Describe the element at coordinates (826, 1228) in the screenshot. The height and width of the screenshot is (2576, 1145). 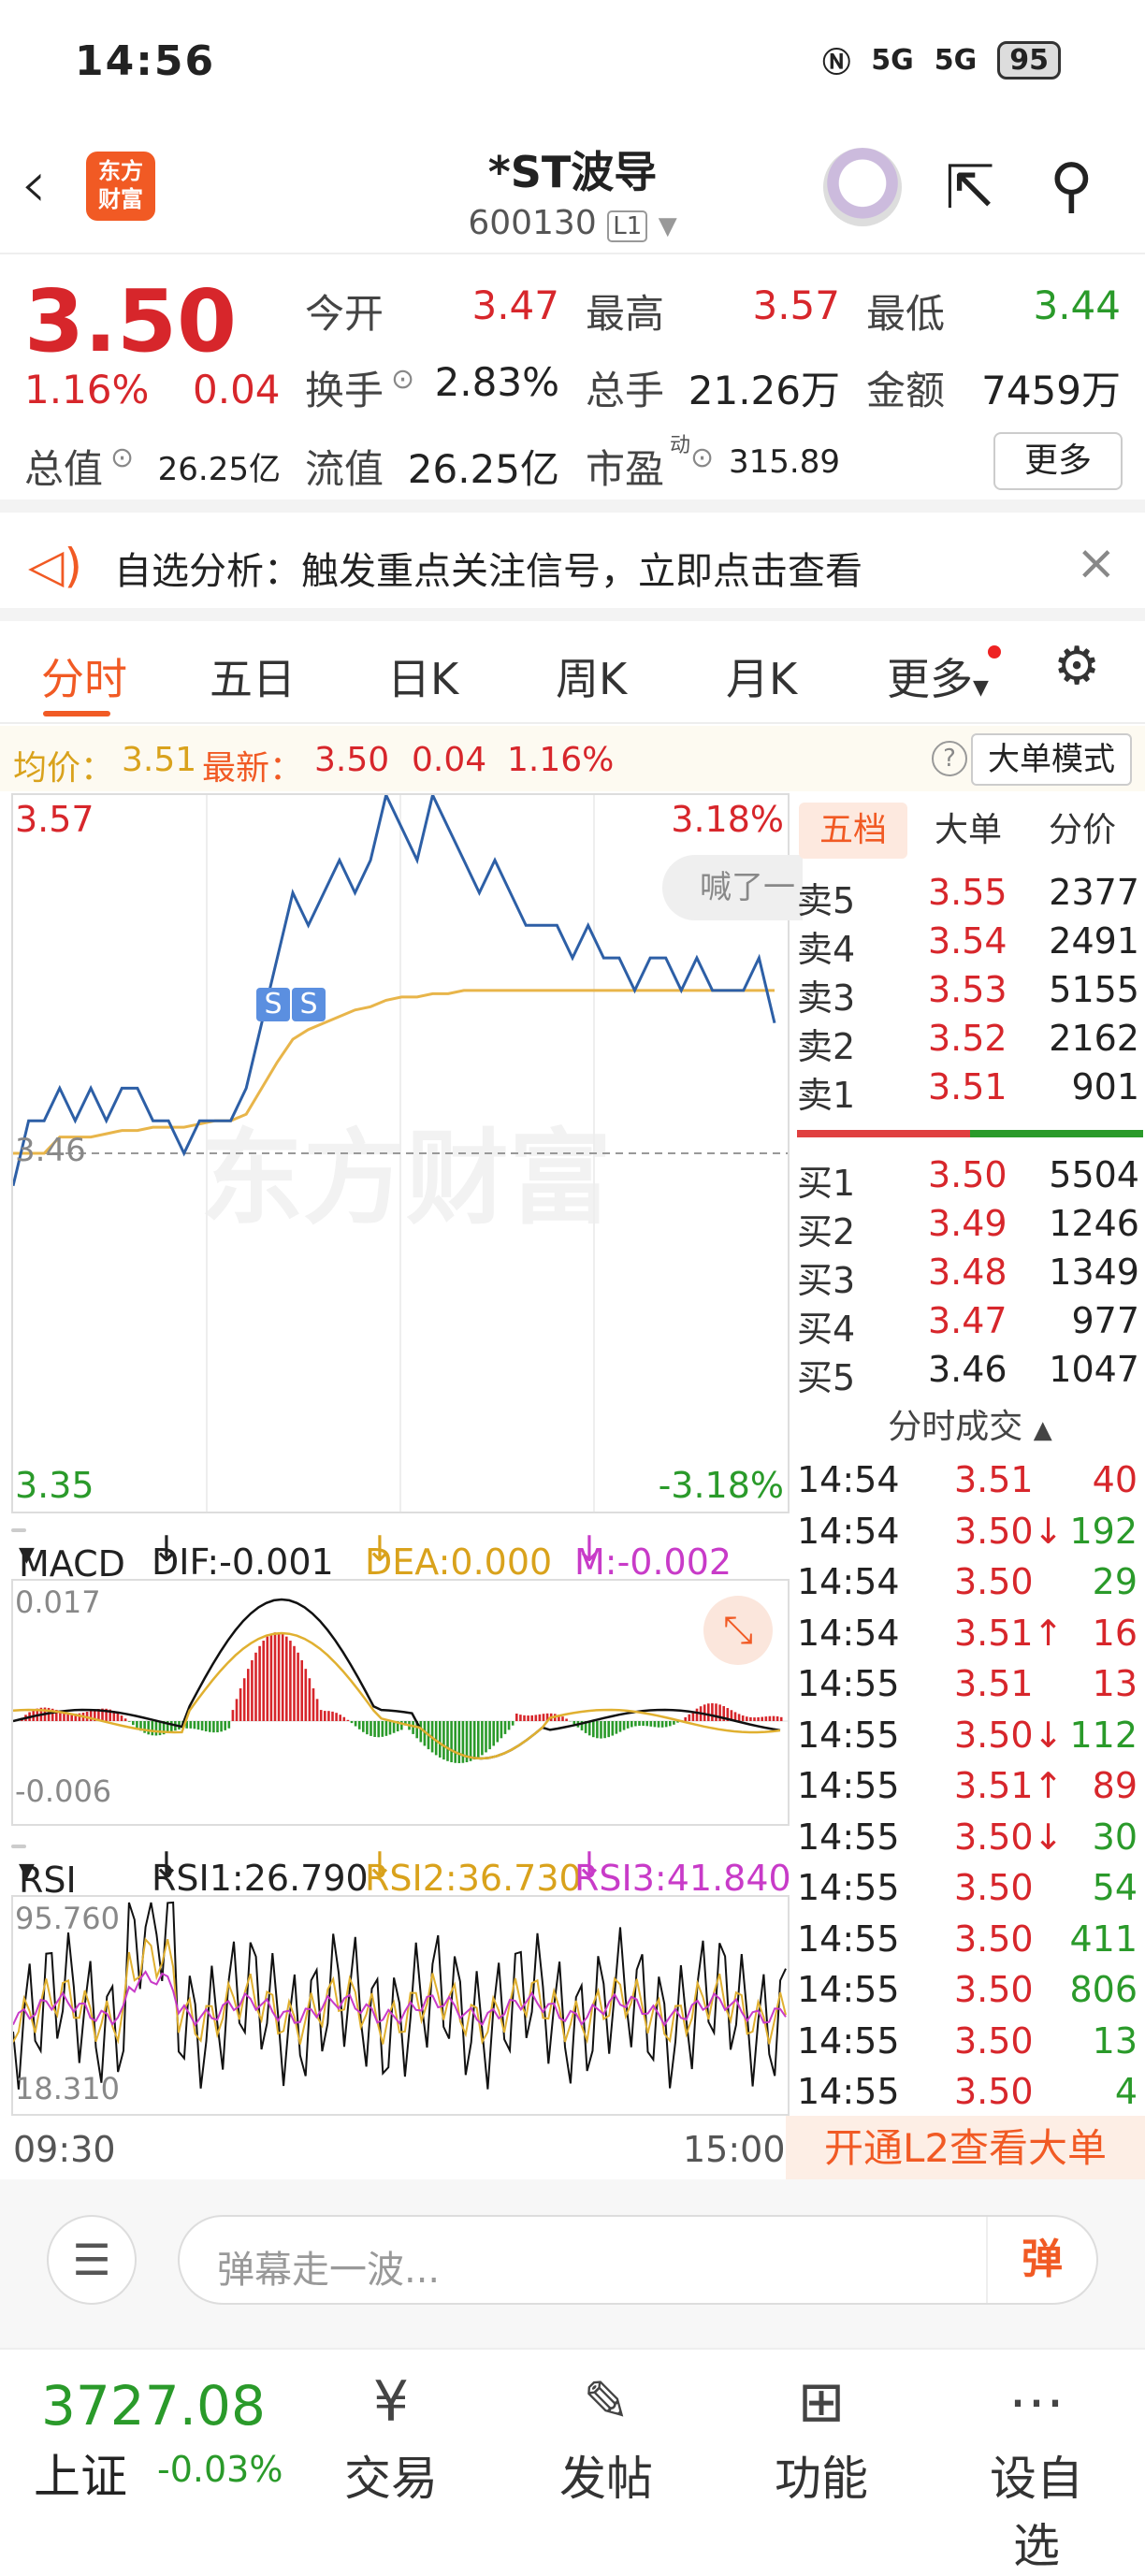
I see `row-key: 买2` at that location.